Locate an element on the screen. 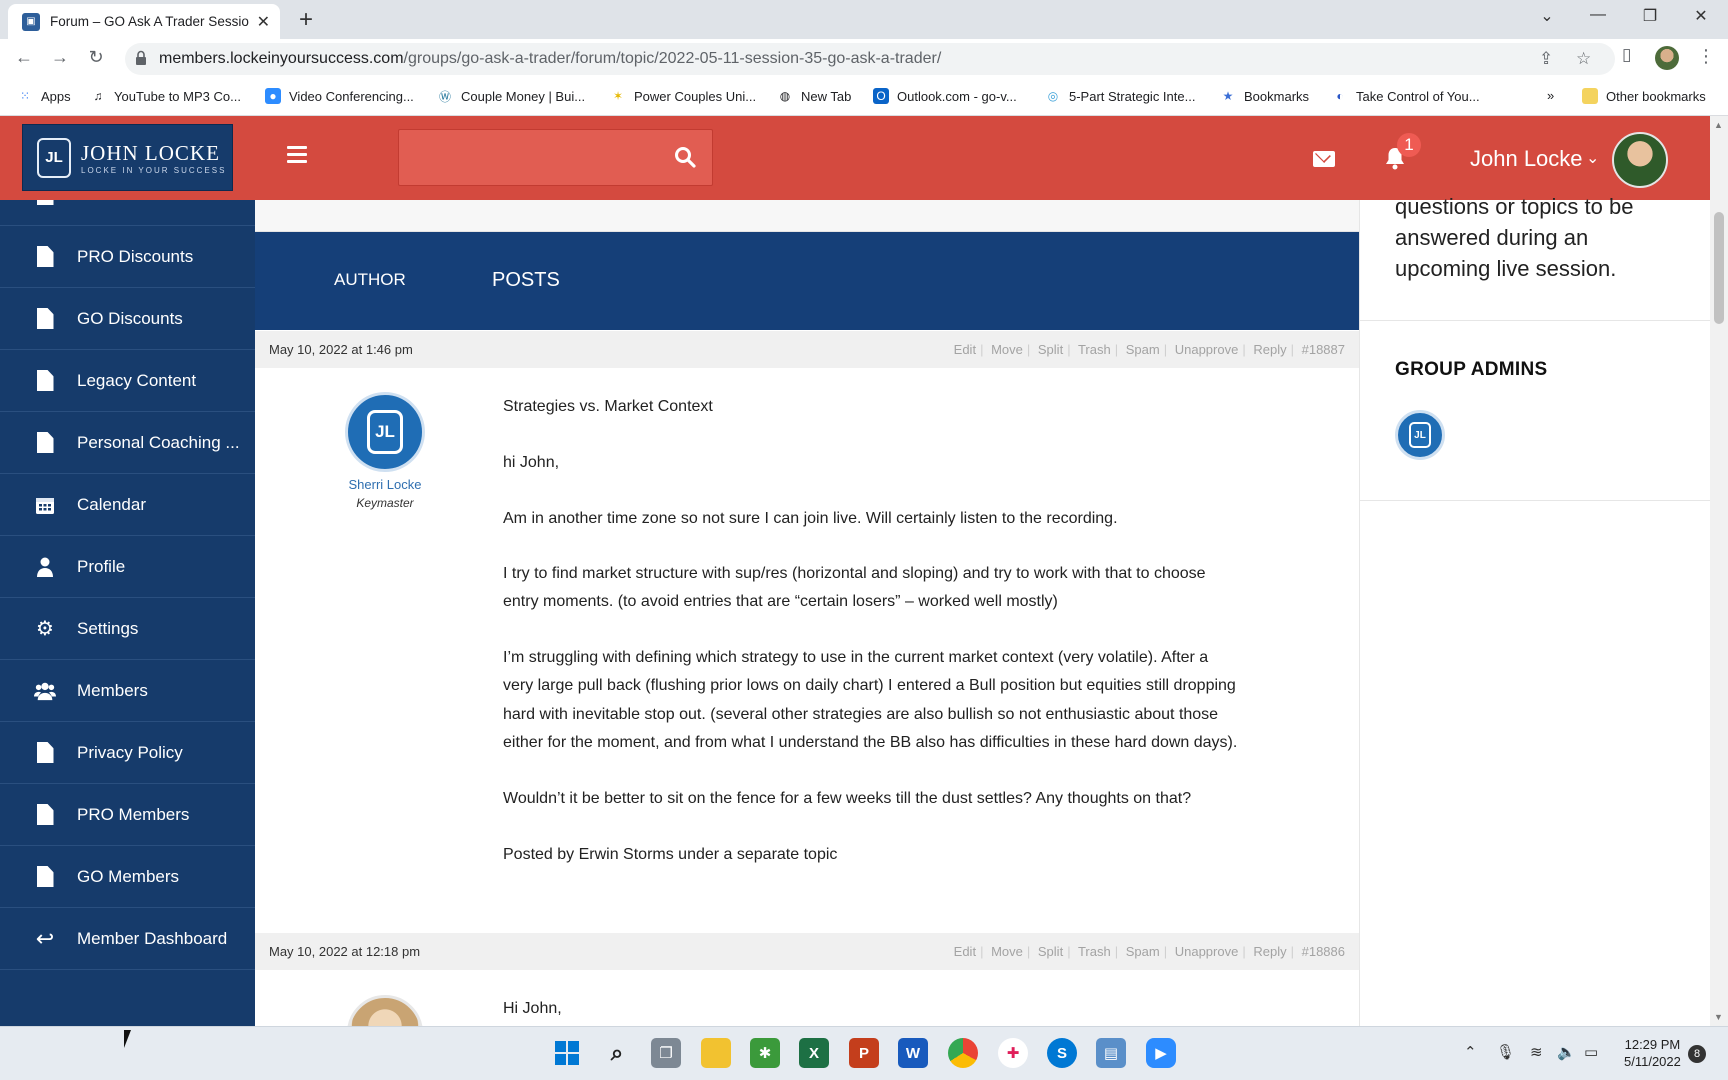  bookmark-apps: ⁙ Apps is located at coordinates (44, 96).